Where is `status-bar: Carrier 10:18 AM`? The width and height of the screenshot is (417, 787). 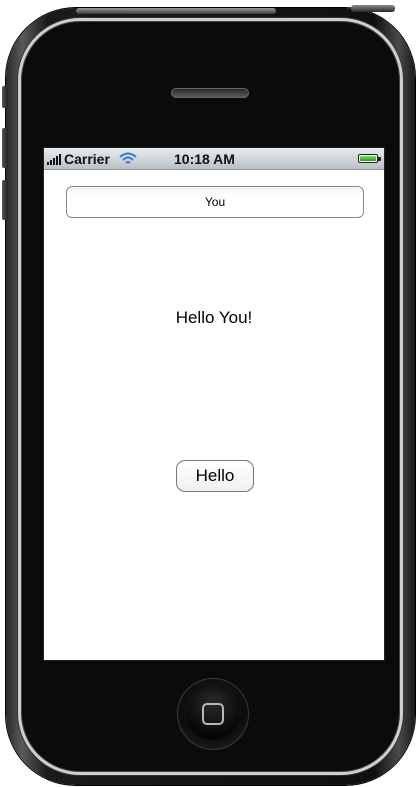 status-bar: Carrier 10:18 AM is located at coordinates (214, 159).